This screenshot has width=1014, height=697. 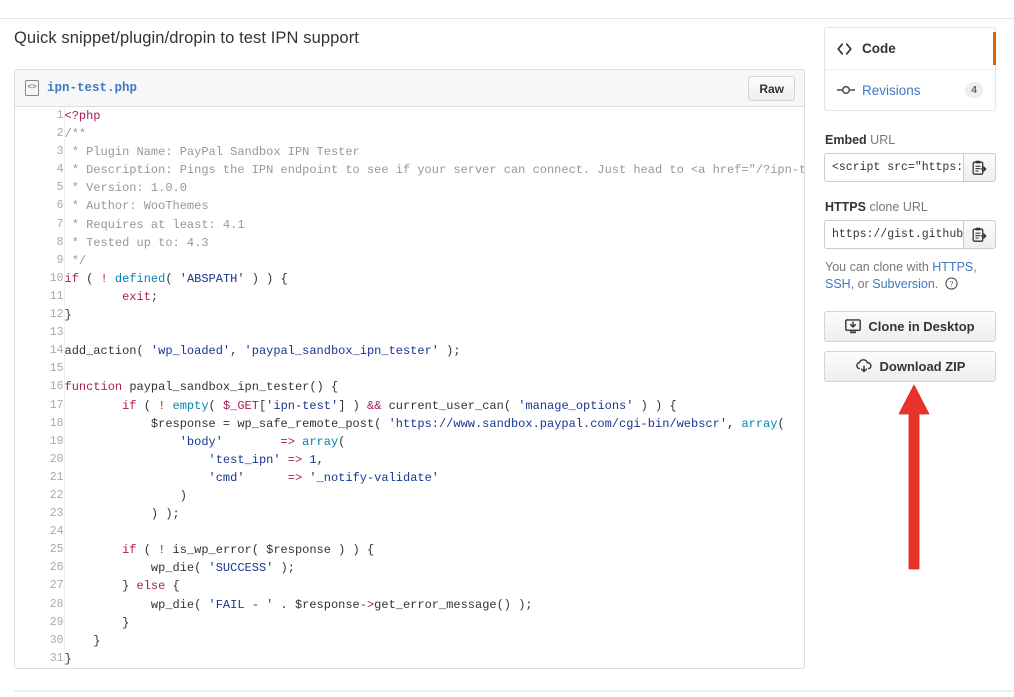 I want to click on download-zip-button: Download ZIP, so click(x=910, y=366).